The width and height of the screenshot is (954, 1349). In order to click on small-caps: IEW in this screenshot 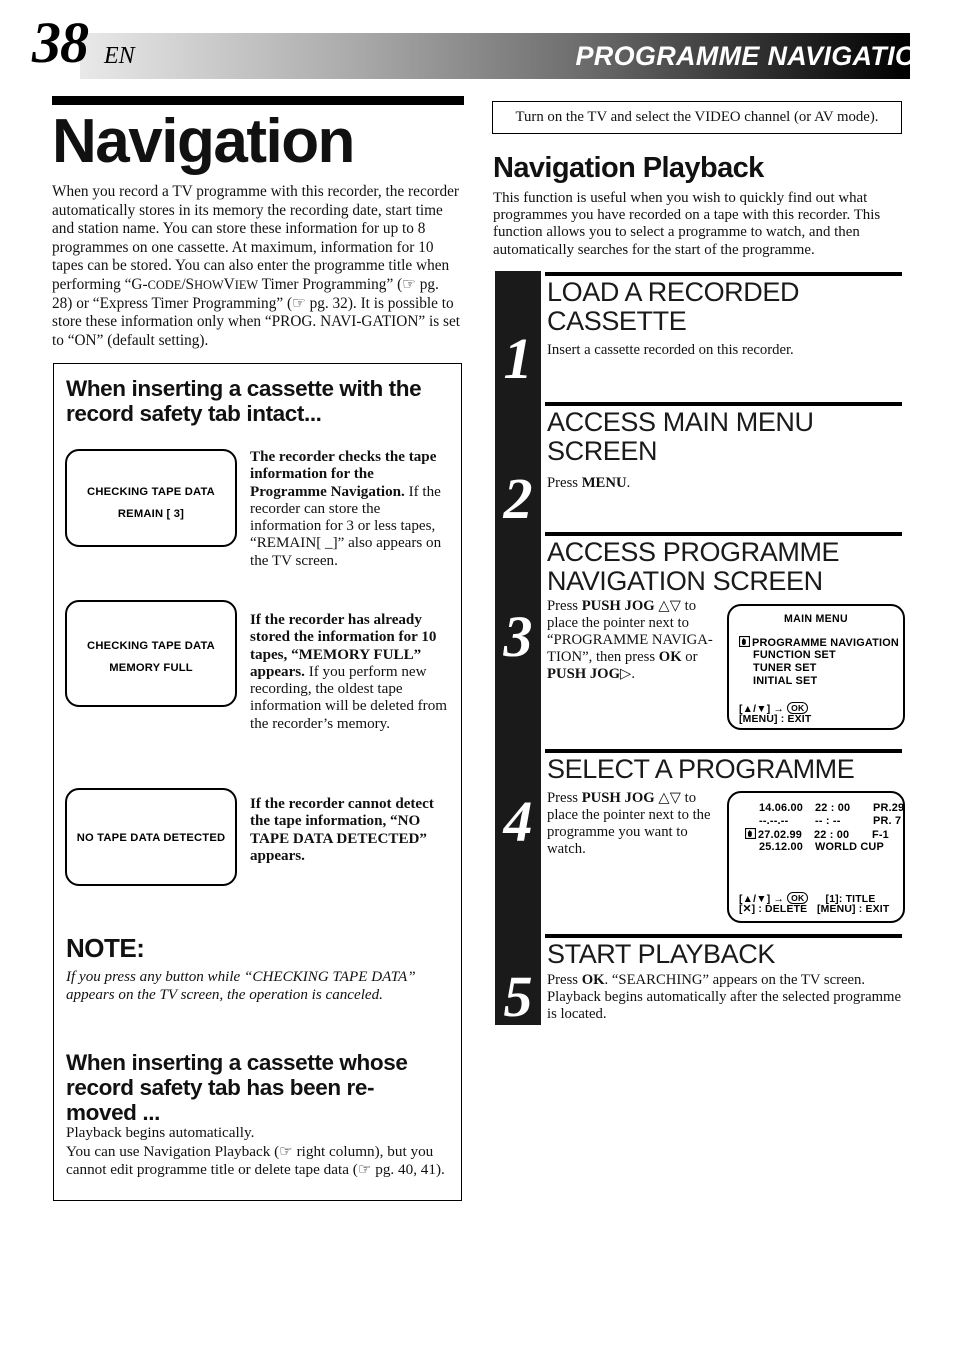, I will do `click(246, 284)`.